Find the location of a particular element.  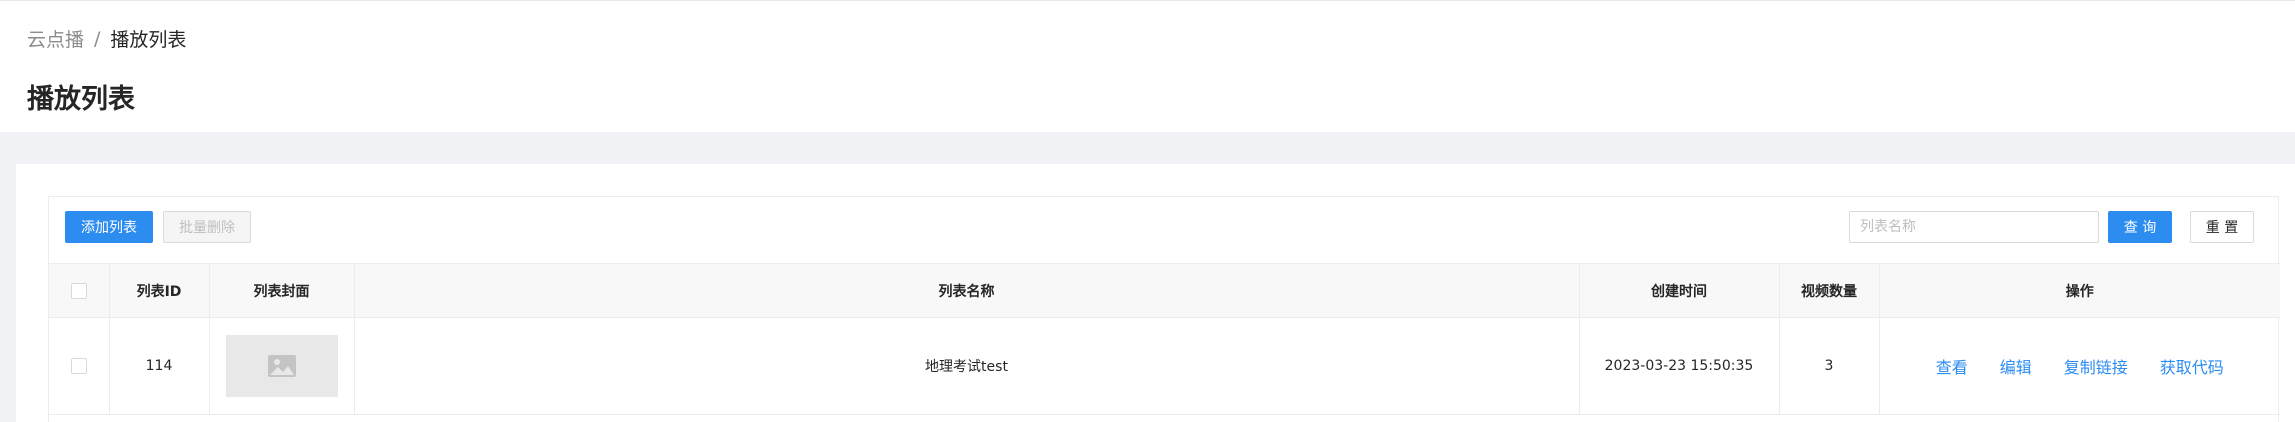

image-placeholder-icon is located at coordinates (281, 366).